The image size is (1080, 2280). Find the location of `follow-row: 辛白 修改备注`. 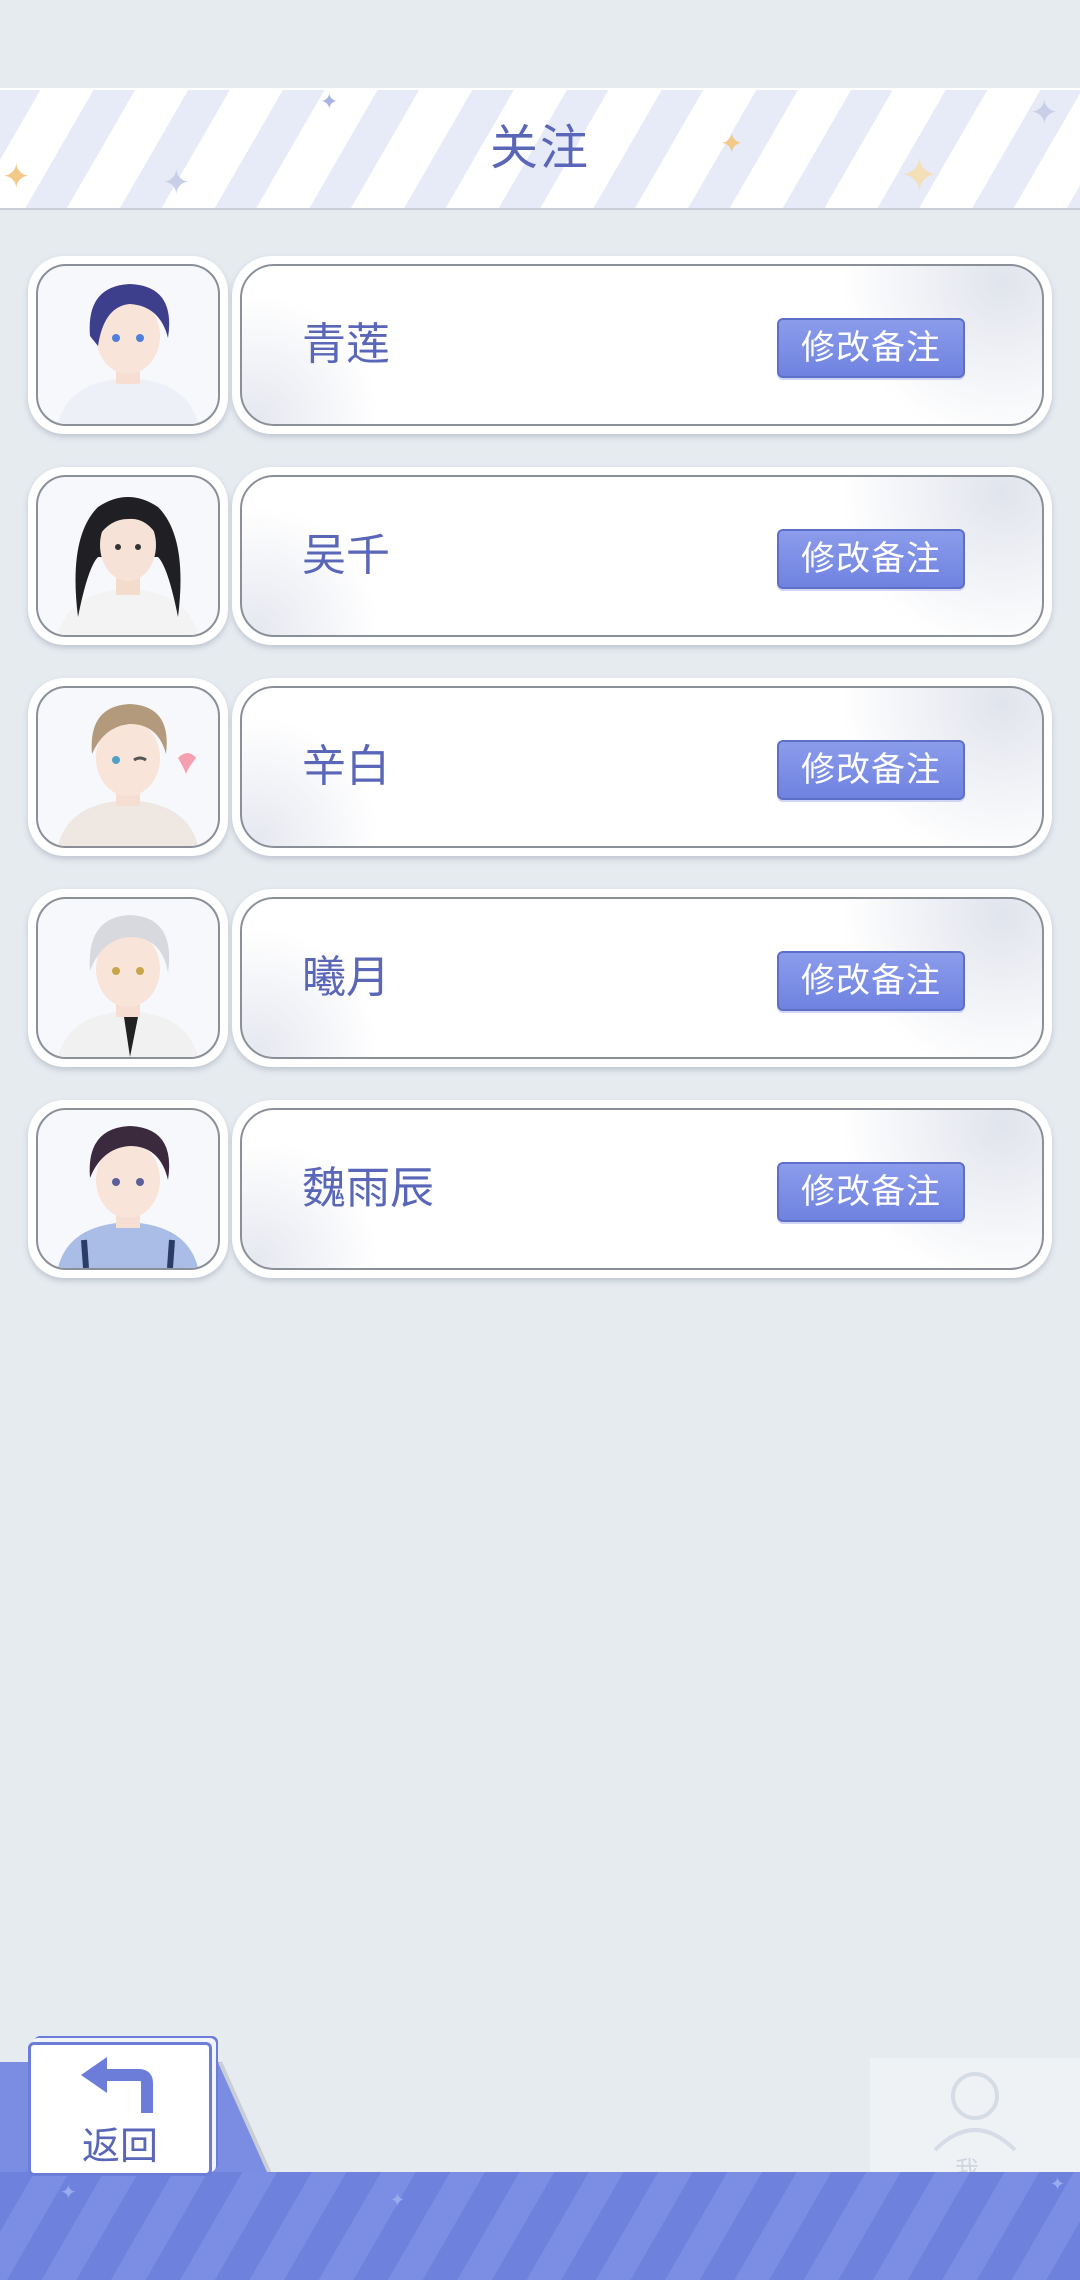

follow-row: 辛白 修改备注 is located at coordinates (540, 767).